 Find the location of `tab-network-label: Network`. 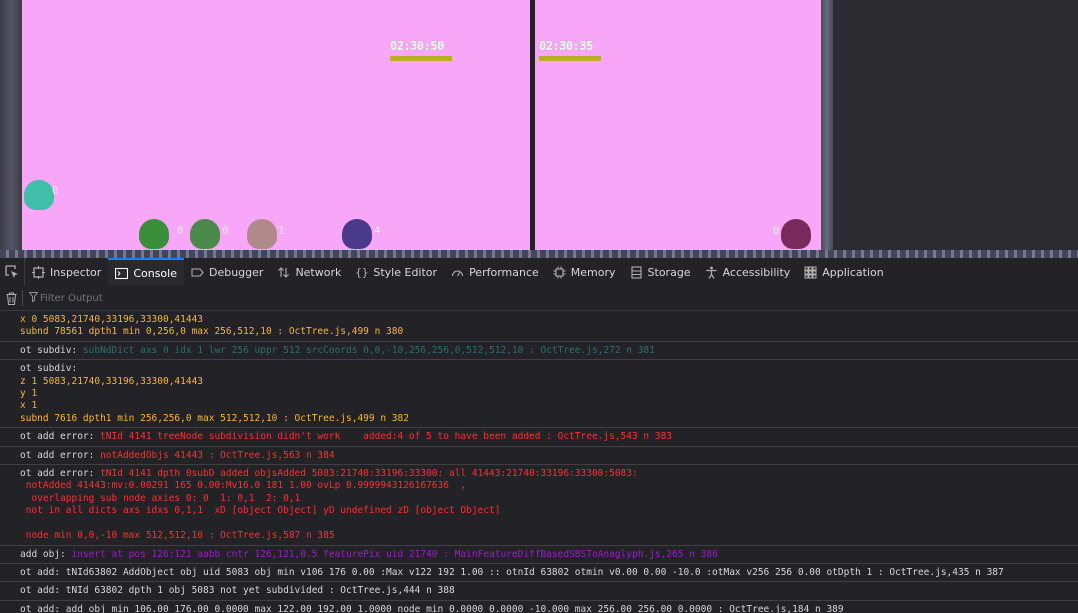

tab-network-label: Network is located at coordinates (318, 272).